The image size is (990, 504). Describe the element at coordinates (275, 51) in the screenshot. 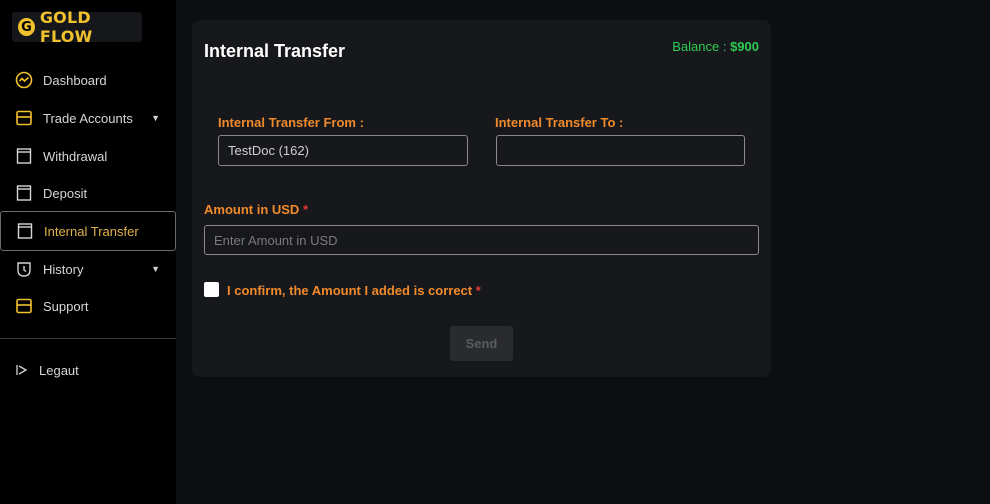

I see `page-title: Internal Transfer` at that location.